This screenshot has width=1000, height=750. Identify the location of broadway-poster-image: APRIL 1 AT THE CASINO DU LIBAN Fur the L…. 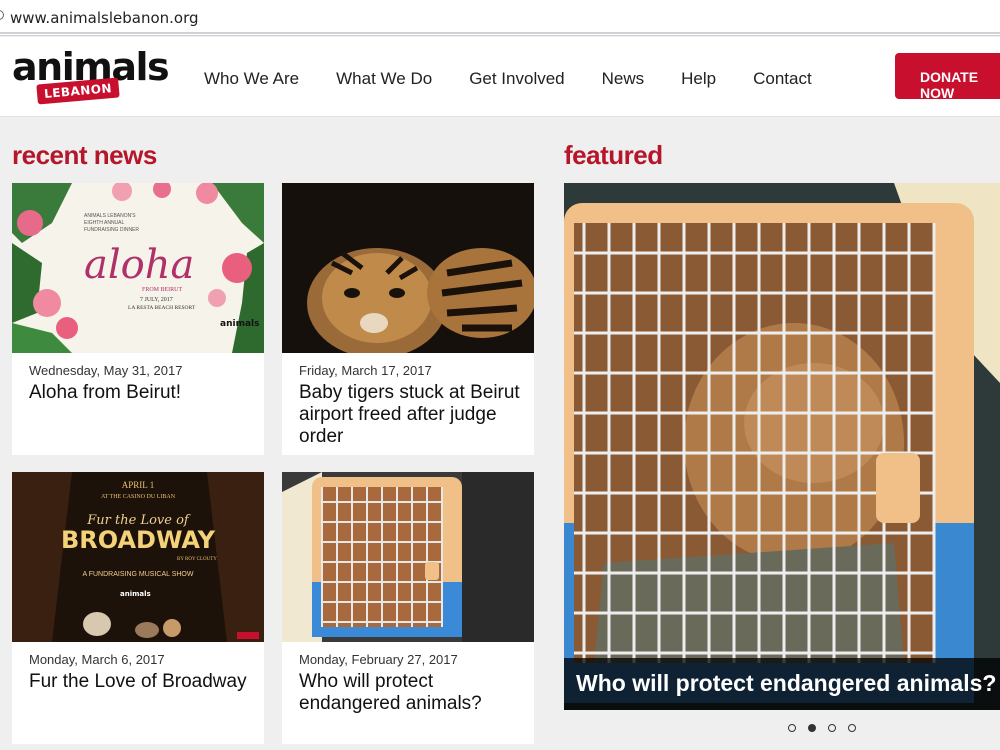
(138, 557).